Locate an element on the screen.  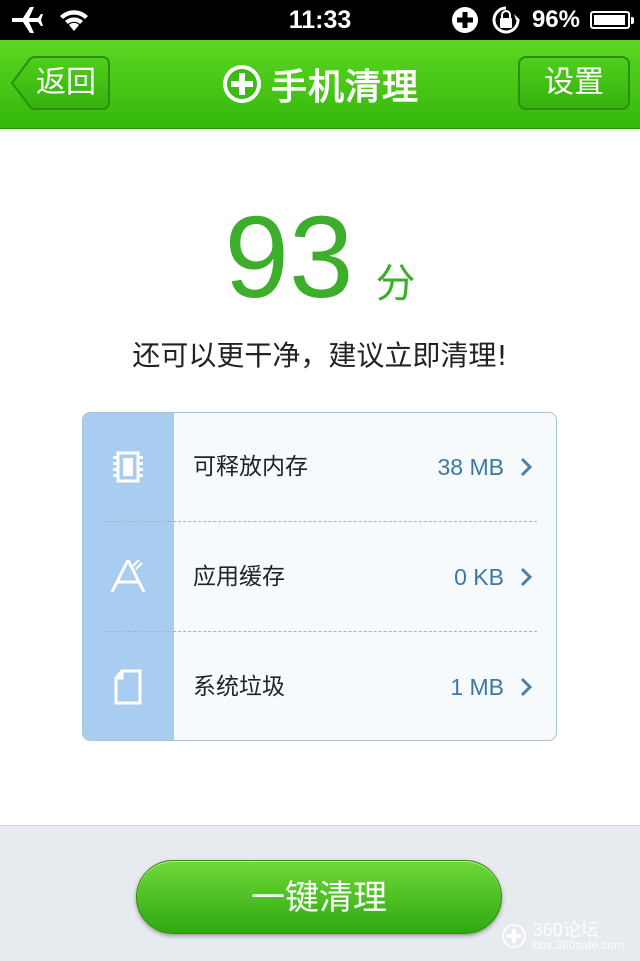
watermark-brand: 360论坛 is located at coordinates (565, 930).